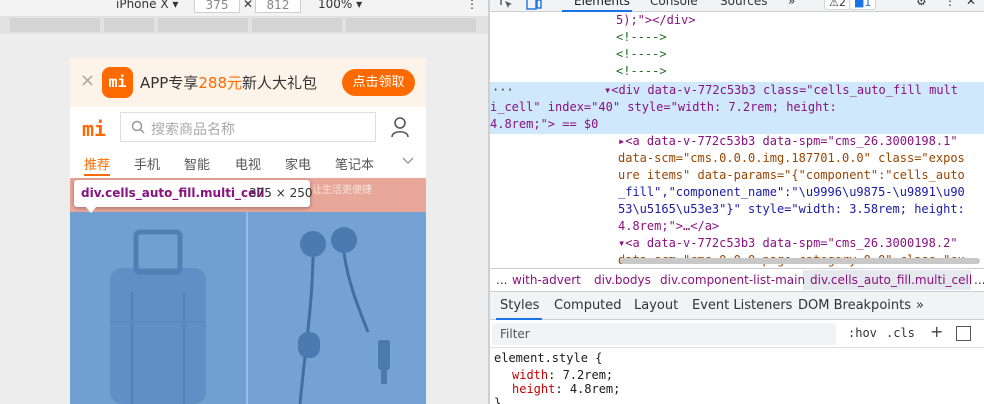 The image size is (984, 404). I want to click on search-input: 搜索商品名称, so click(248, 127).